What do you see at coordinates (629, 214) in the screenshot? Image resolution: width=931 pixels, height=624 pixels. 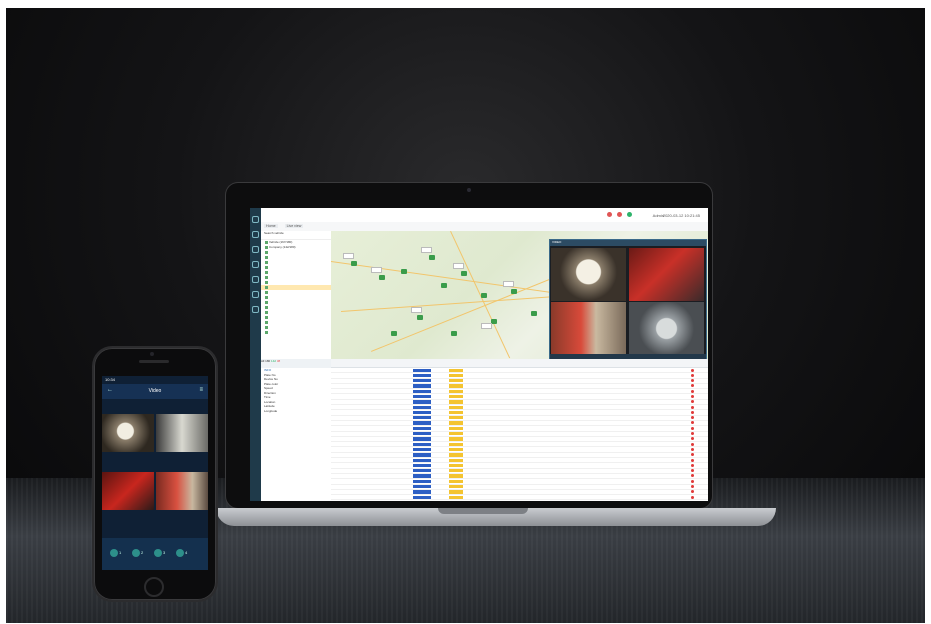 I see `status-icon` at bounding box center [629, 214].